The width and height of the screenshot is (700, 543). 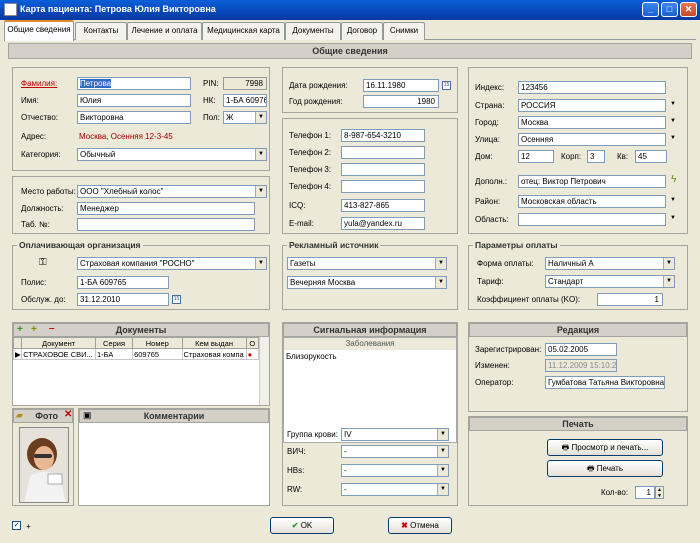 I want to click on surname-field: Петрова, so click(x=134, y=83).